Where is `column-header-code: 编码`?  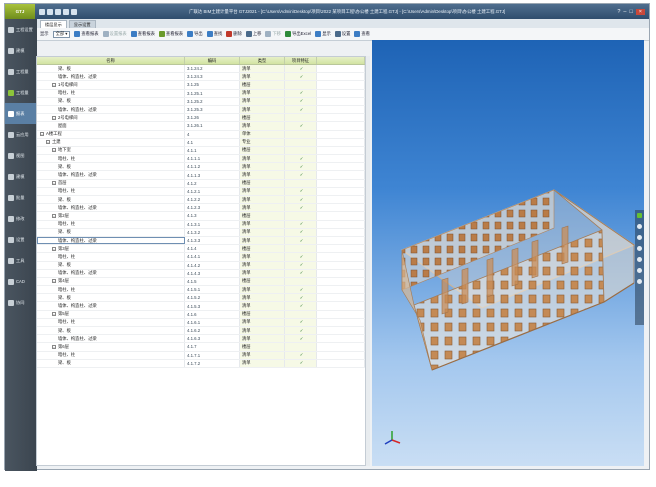
column-header-code: 编码 is located at coordinates (212, 60).